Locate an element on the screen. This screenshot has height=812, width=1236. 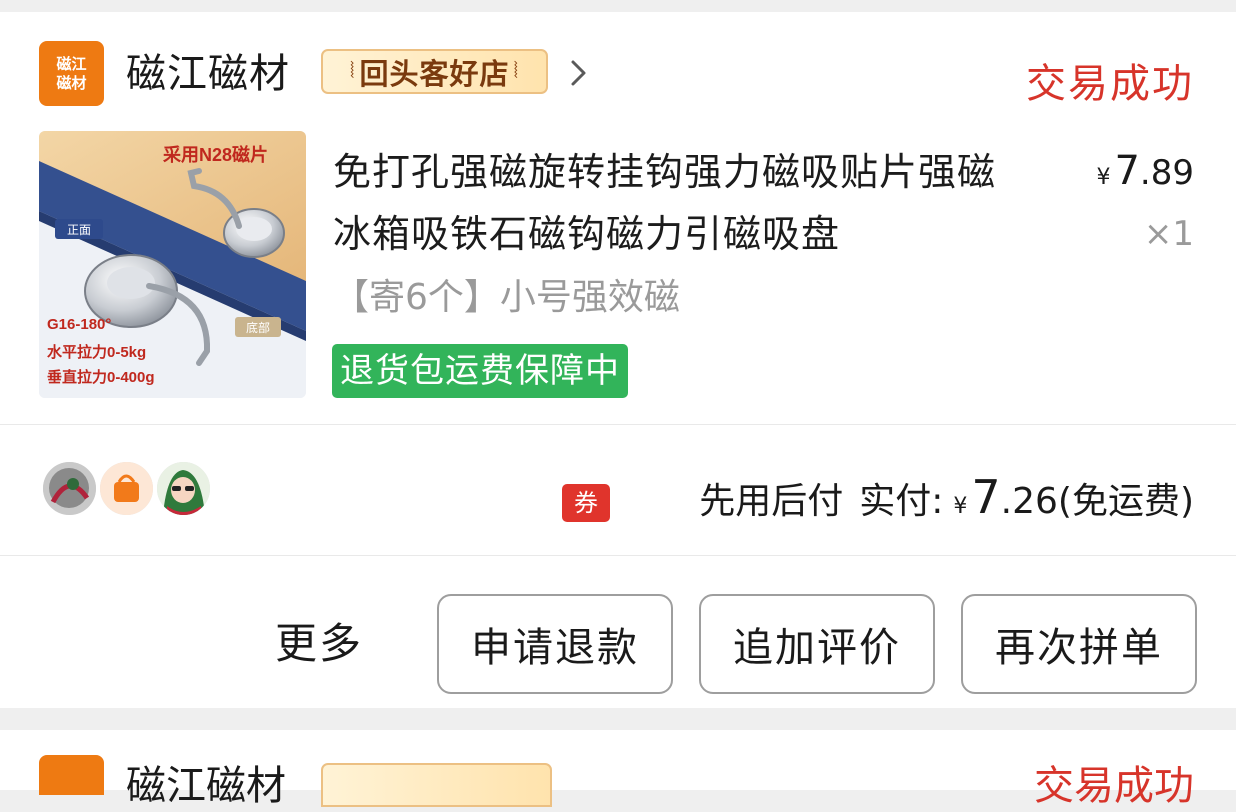
unit-price: ¥ 7 .89 is located at coordinates (1145, 171).